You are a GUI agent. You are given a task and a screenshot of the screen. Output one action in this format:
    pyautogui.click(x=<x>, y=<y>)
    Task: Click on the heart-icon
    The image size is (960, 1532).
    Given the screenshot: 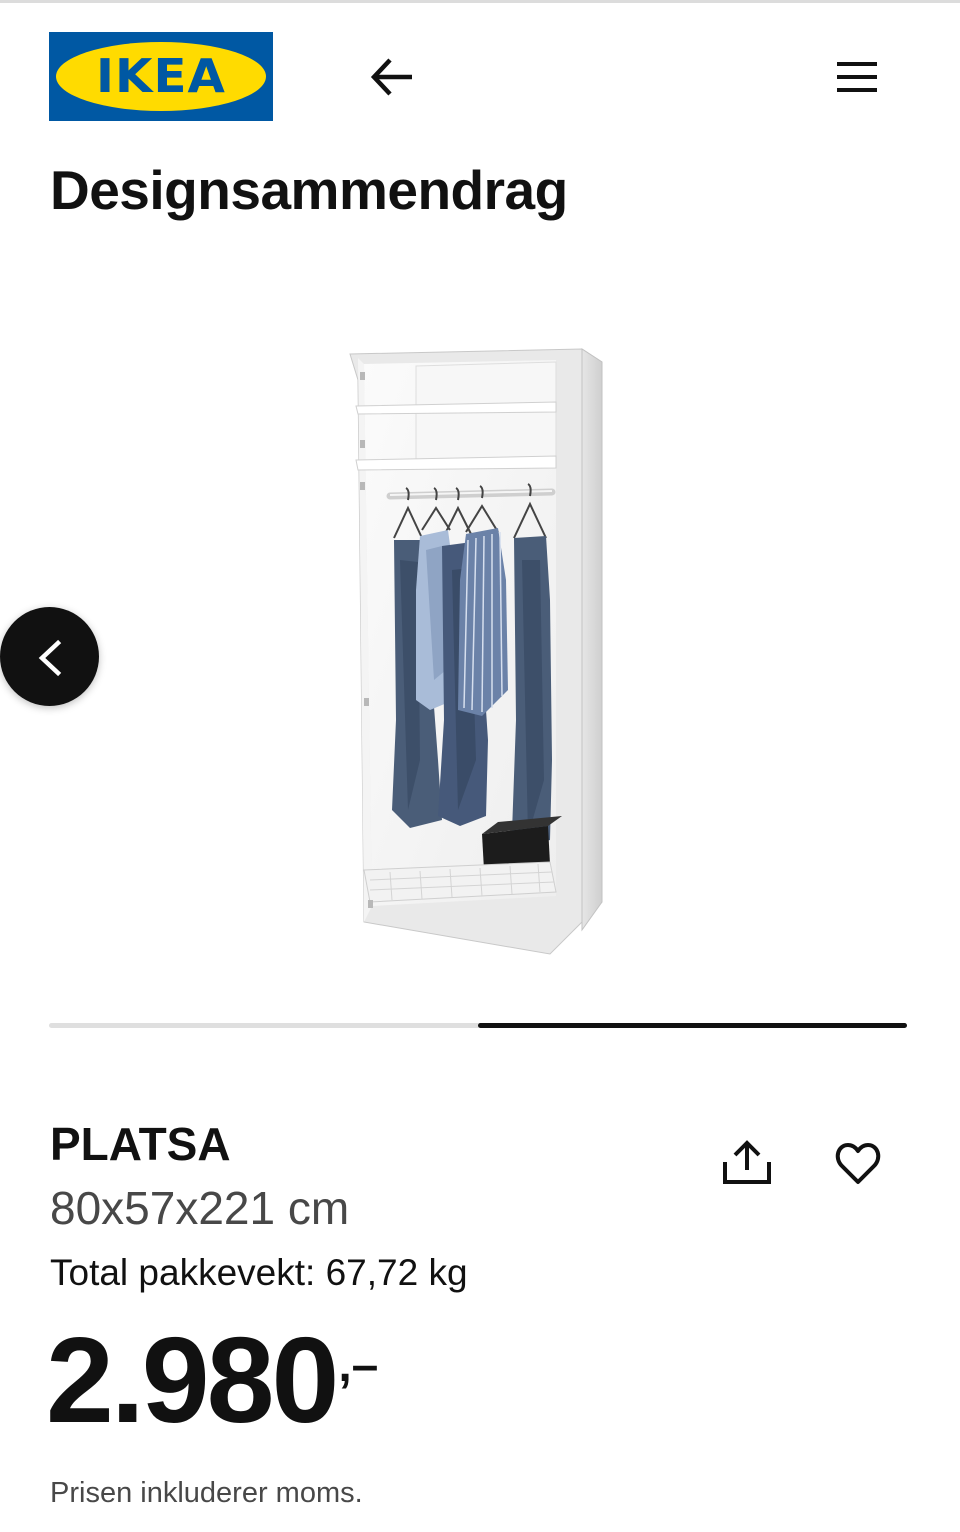 What is the action you would take?
    pyautogui.click(x=858, y=1163)
    